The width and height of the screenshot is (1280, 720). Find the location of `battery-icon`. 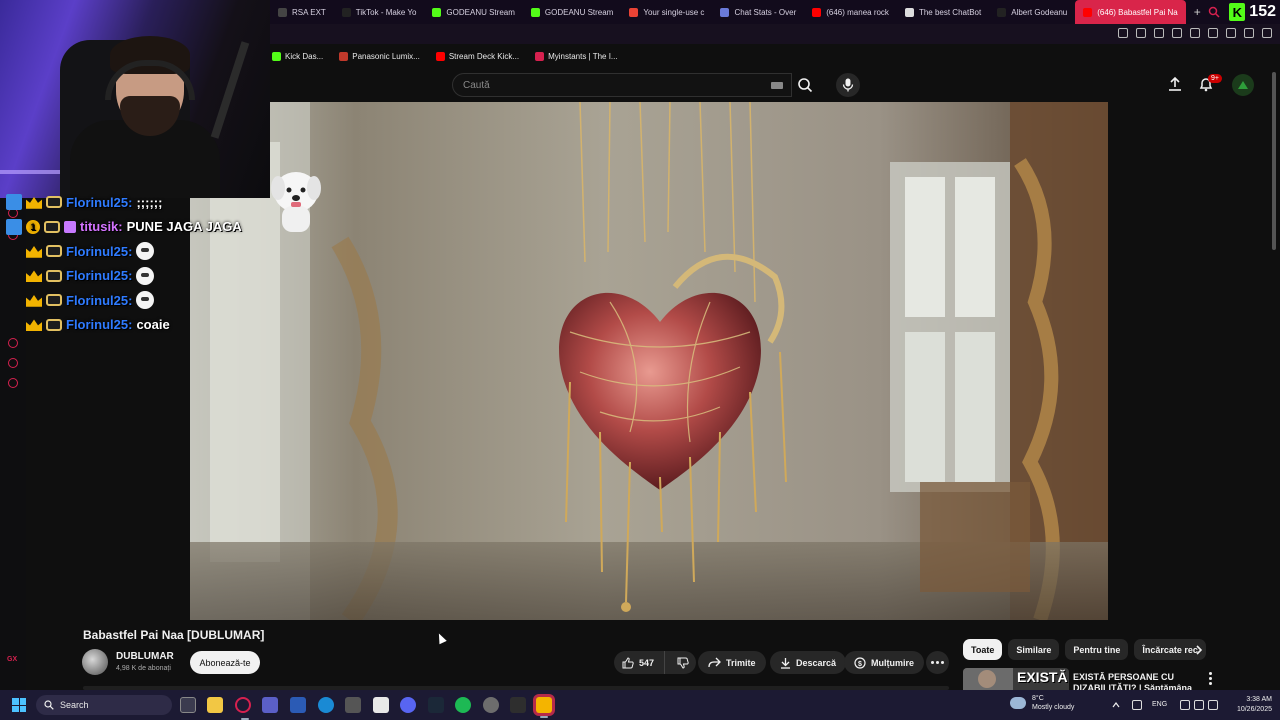

battery-icon is located at coordinates (1213, 705).